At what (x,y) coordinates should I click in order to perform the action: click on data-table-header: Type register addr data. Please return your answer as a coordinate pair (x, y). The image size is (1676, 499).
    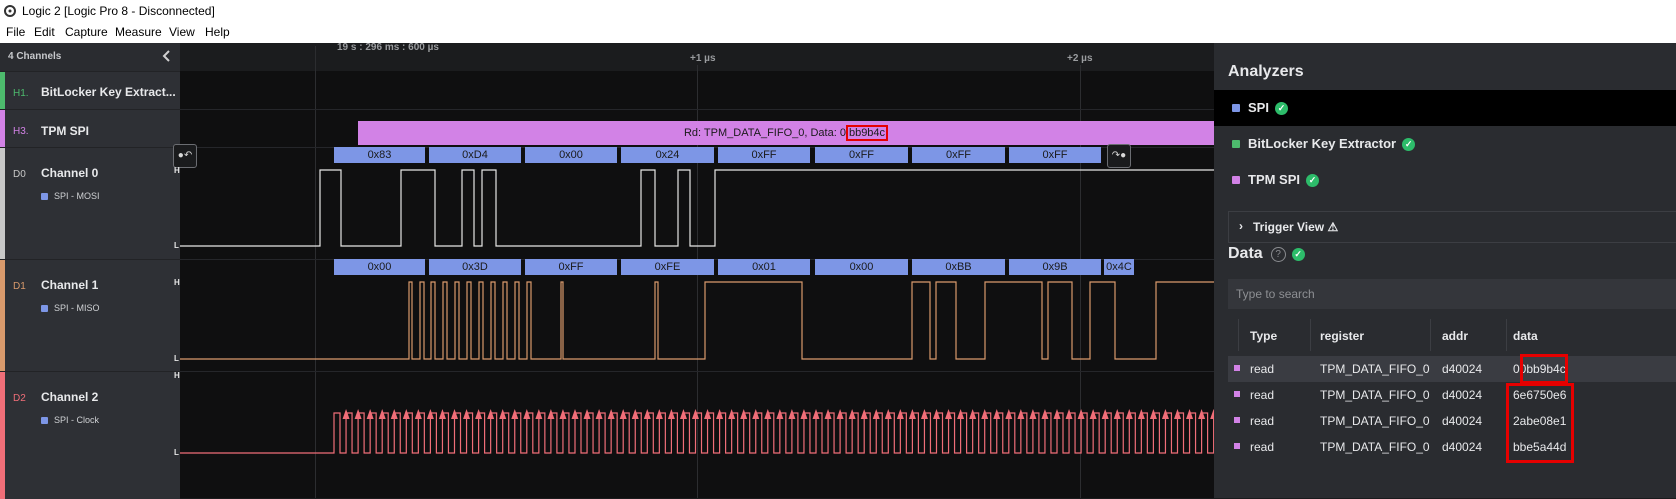
    Looking at the image, I should click on (1452, 335).